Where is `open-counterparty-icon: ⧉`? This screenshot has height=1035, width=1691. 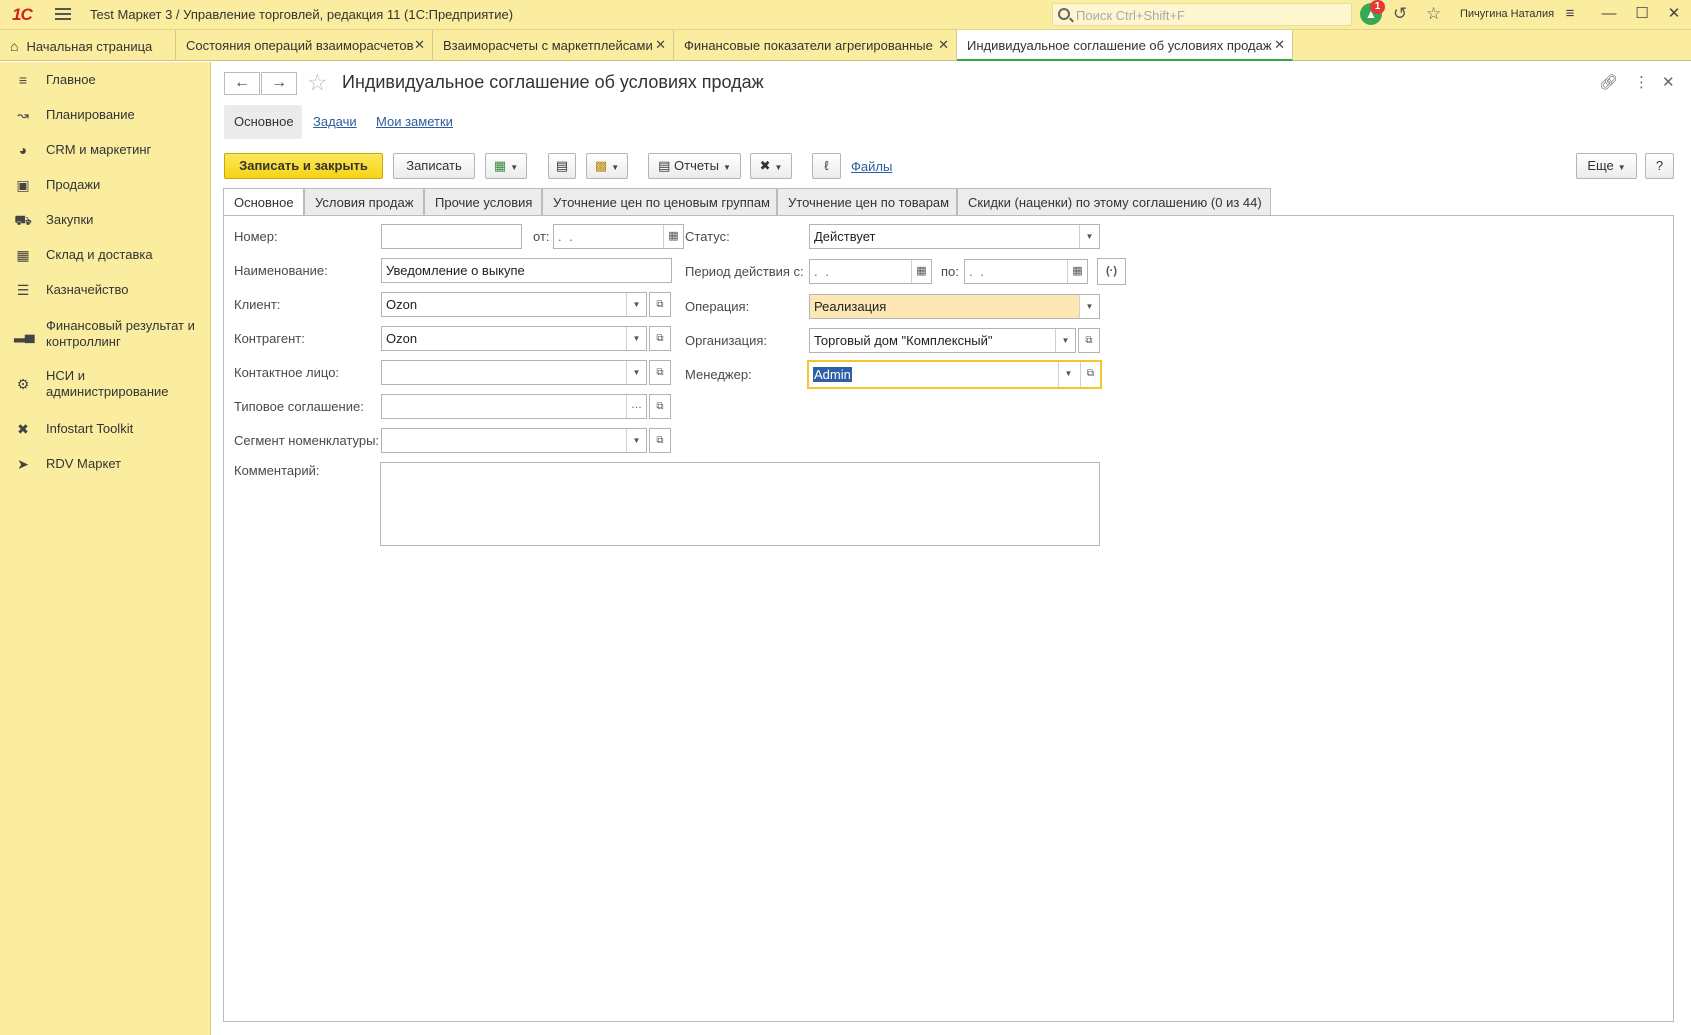 open-counterparty-icon: ⧉ is located at coordinates (660, 338).